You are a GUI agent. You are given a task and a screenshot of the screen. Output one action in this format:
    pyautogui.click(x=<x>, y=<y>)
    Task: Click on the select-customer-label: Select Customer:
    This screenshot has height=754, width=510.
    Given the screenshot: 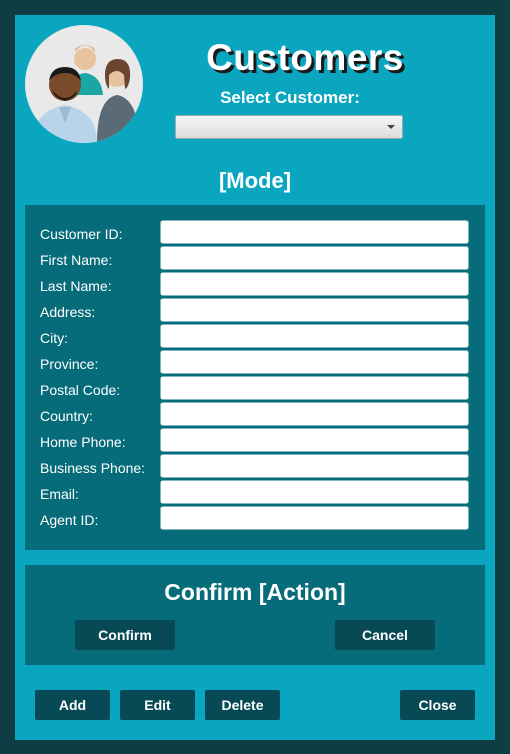 What is the action you would take?
    pyautogui.click(x=290, y=97)
    